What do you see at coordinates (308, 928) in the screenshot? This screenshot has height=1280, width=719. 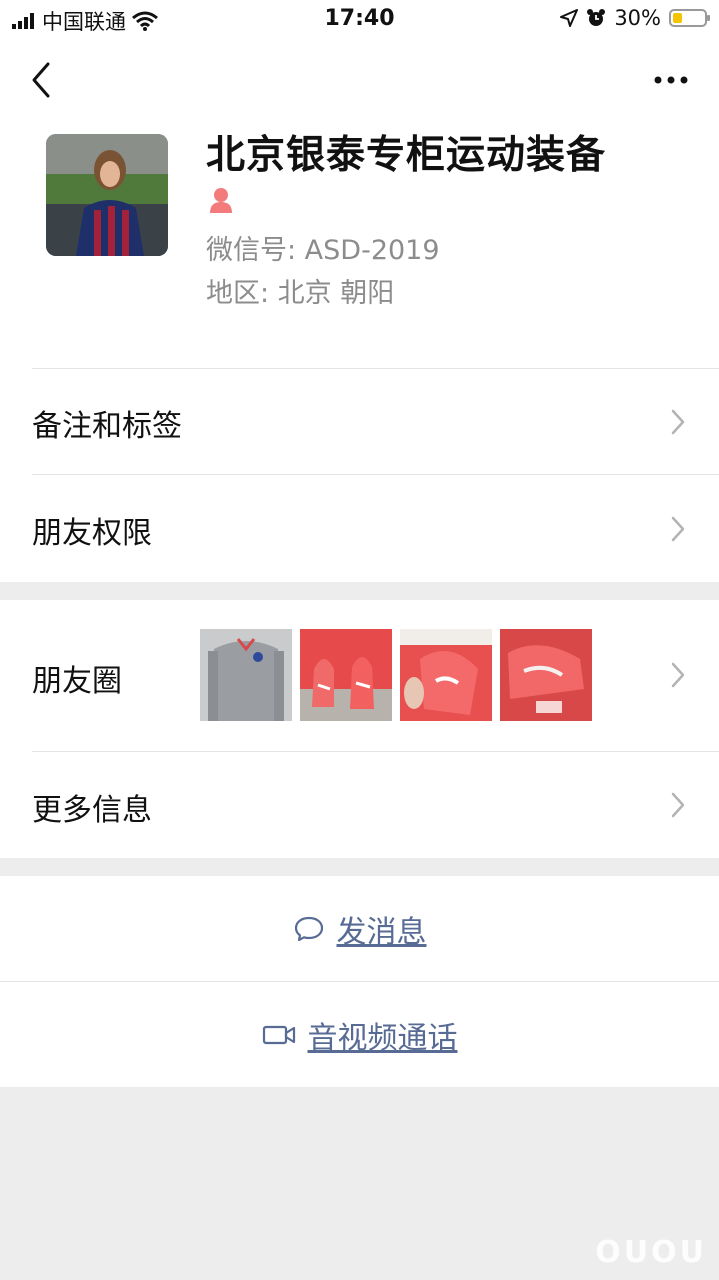 I see `chat-bubble-icon` at bounding box center [308, 928].